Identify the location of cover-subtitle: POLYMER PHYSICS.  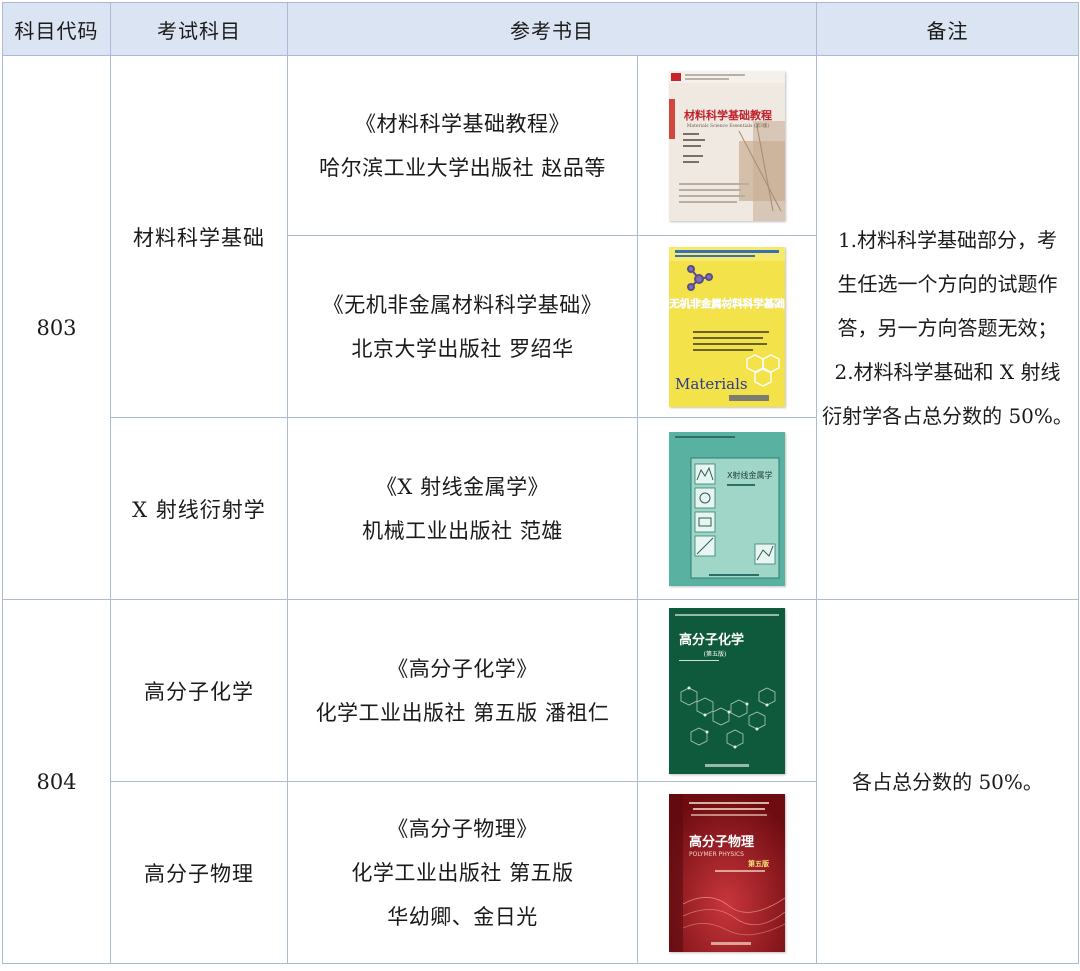
(716, 854).